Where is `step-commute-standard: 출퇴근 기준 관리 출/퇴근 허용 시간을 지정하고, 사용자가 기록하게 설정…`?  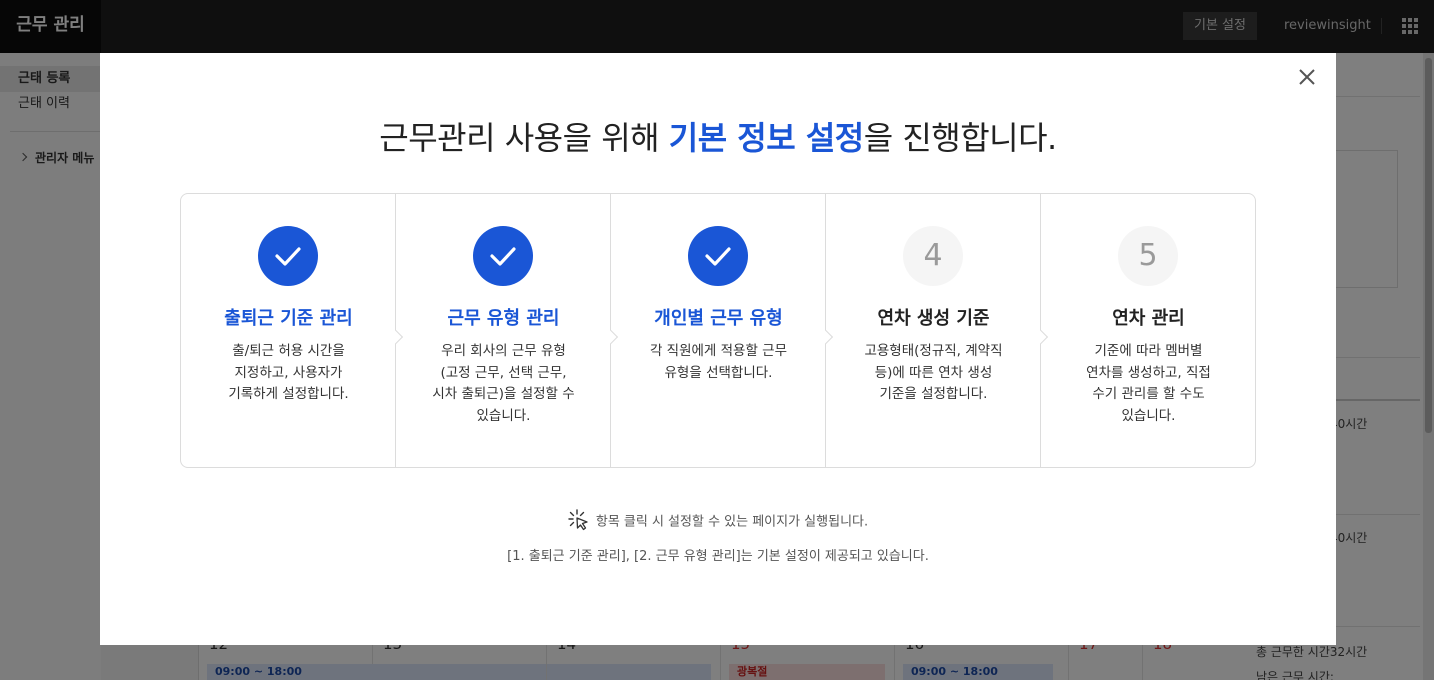 step-commute-standard: 출퇴근 기준 관리 출/퇴근 허용 시간을 지정하고, 사용자가 기록하게 설정… is located at coordinates (292, 330).